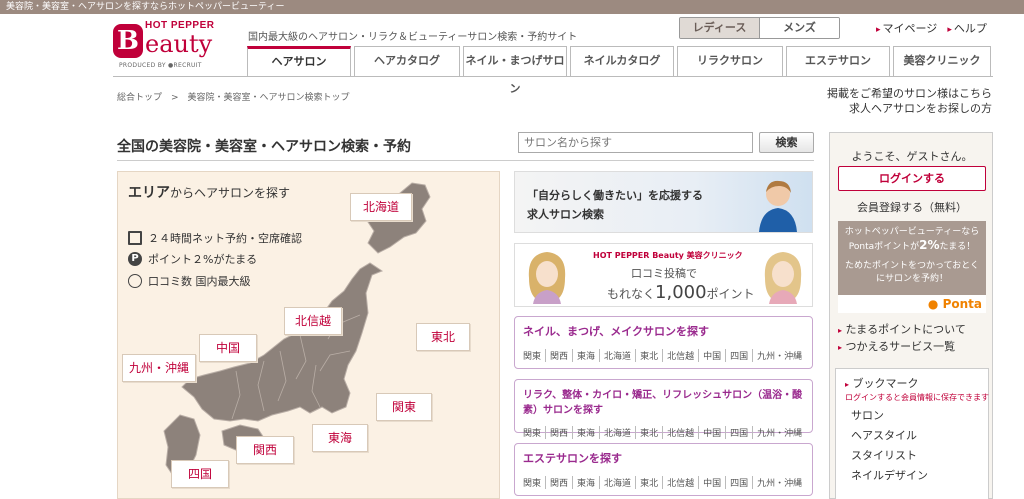  Describe the element at coordinates (912, 232) in the screenshot. I see `ponta-line1: ホットペッパービューティーなら` at that location.